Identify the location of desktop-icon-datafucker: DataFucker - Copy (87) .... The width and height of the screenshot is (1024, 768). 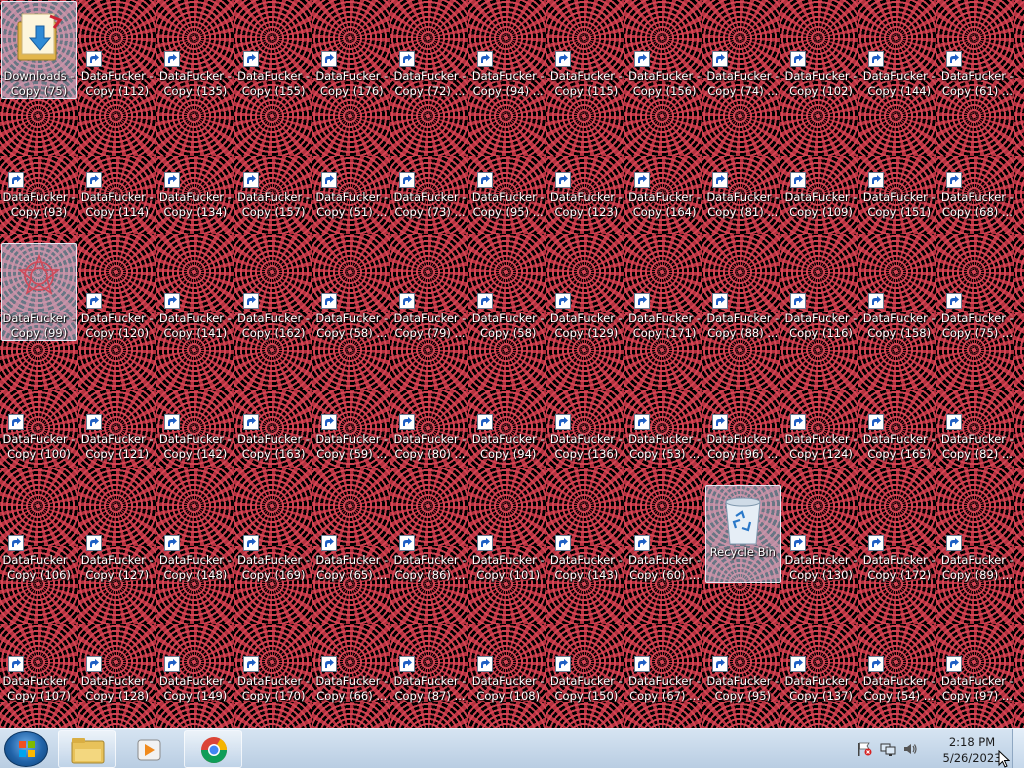
(430, 655).